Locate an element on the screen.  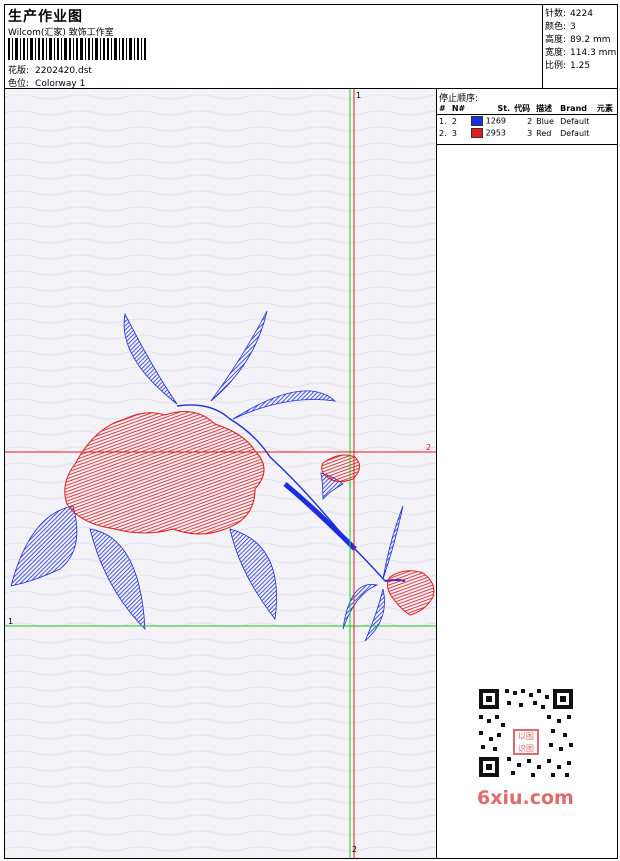
colorway: 色位: Colorway 1 is located at coordinates (46, 82).